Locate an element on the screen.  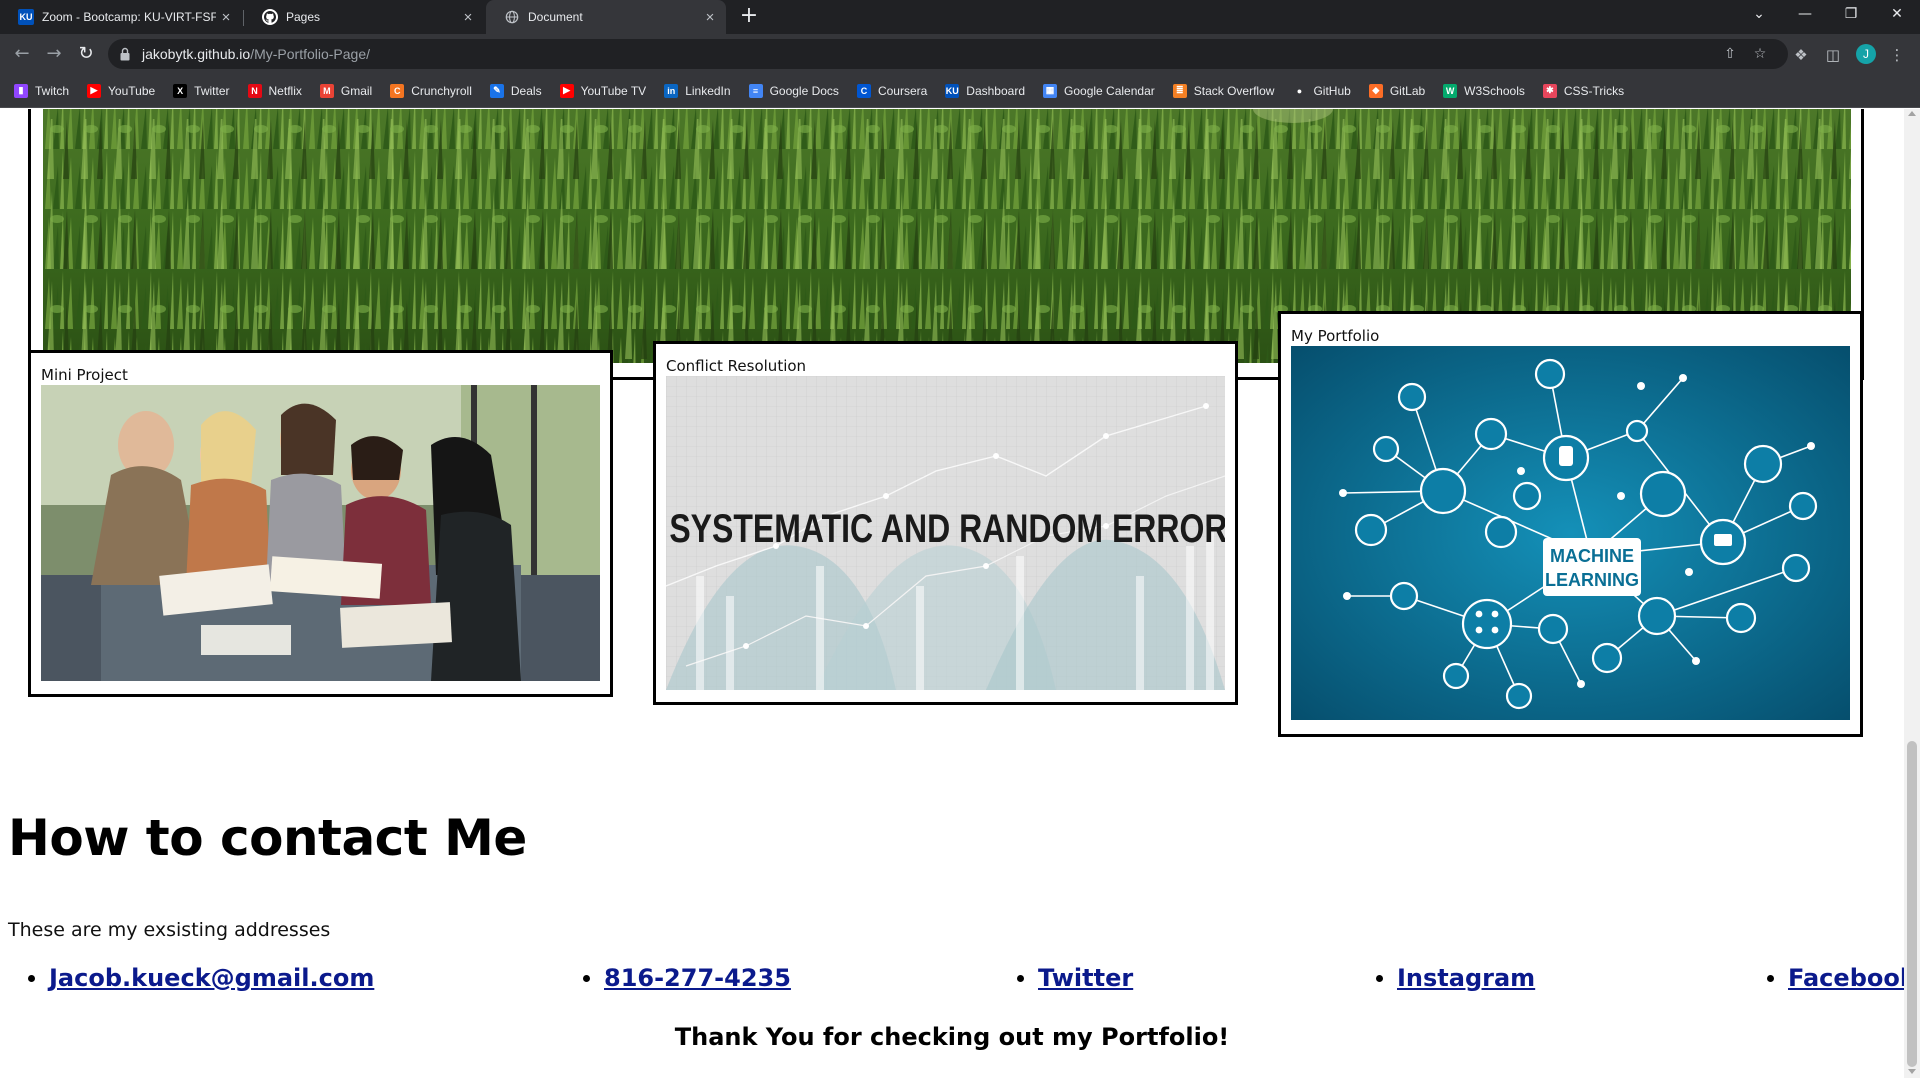
bookmark-google-docs: ≡ Google Docs is located at coordinates (793, 90).